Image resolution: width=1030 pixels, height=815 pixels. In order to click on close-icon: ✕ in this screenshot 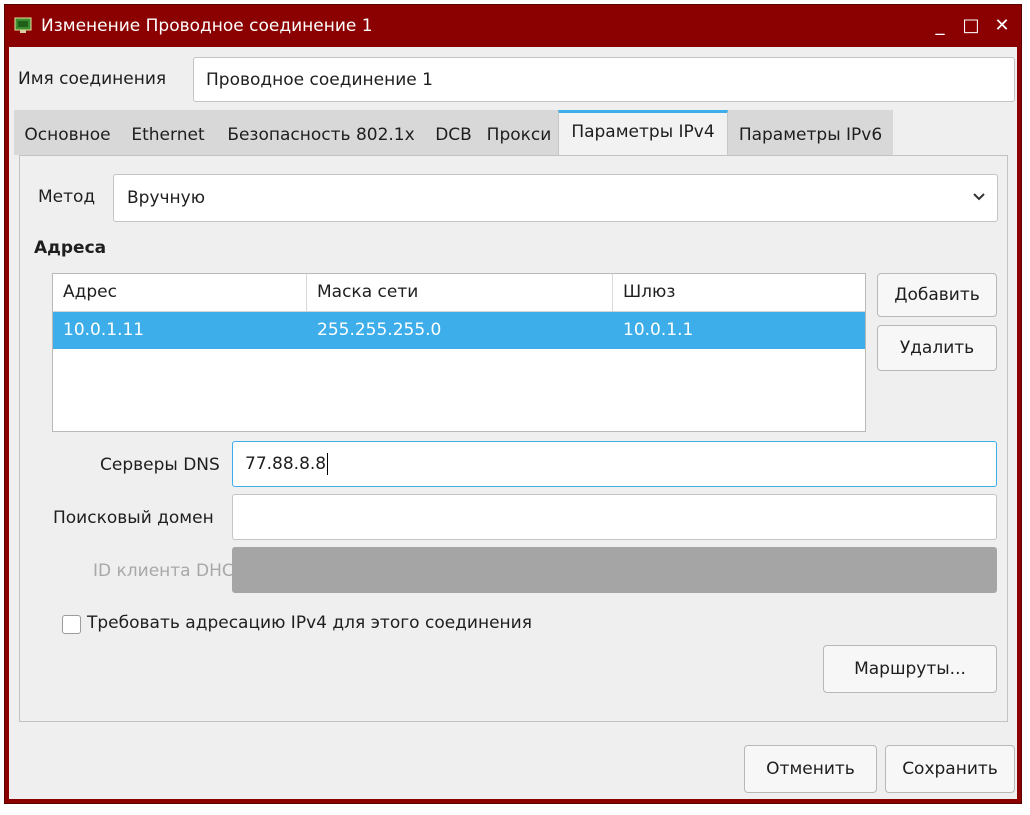, I will do `click(1002, 26)`.